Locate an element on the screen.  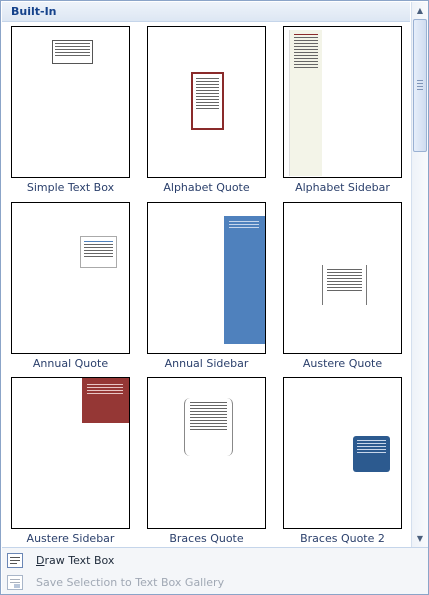
thumbnail-annual-sidebar is located at coordinates (206, 278).